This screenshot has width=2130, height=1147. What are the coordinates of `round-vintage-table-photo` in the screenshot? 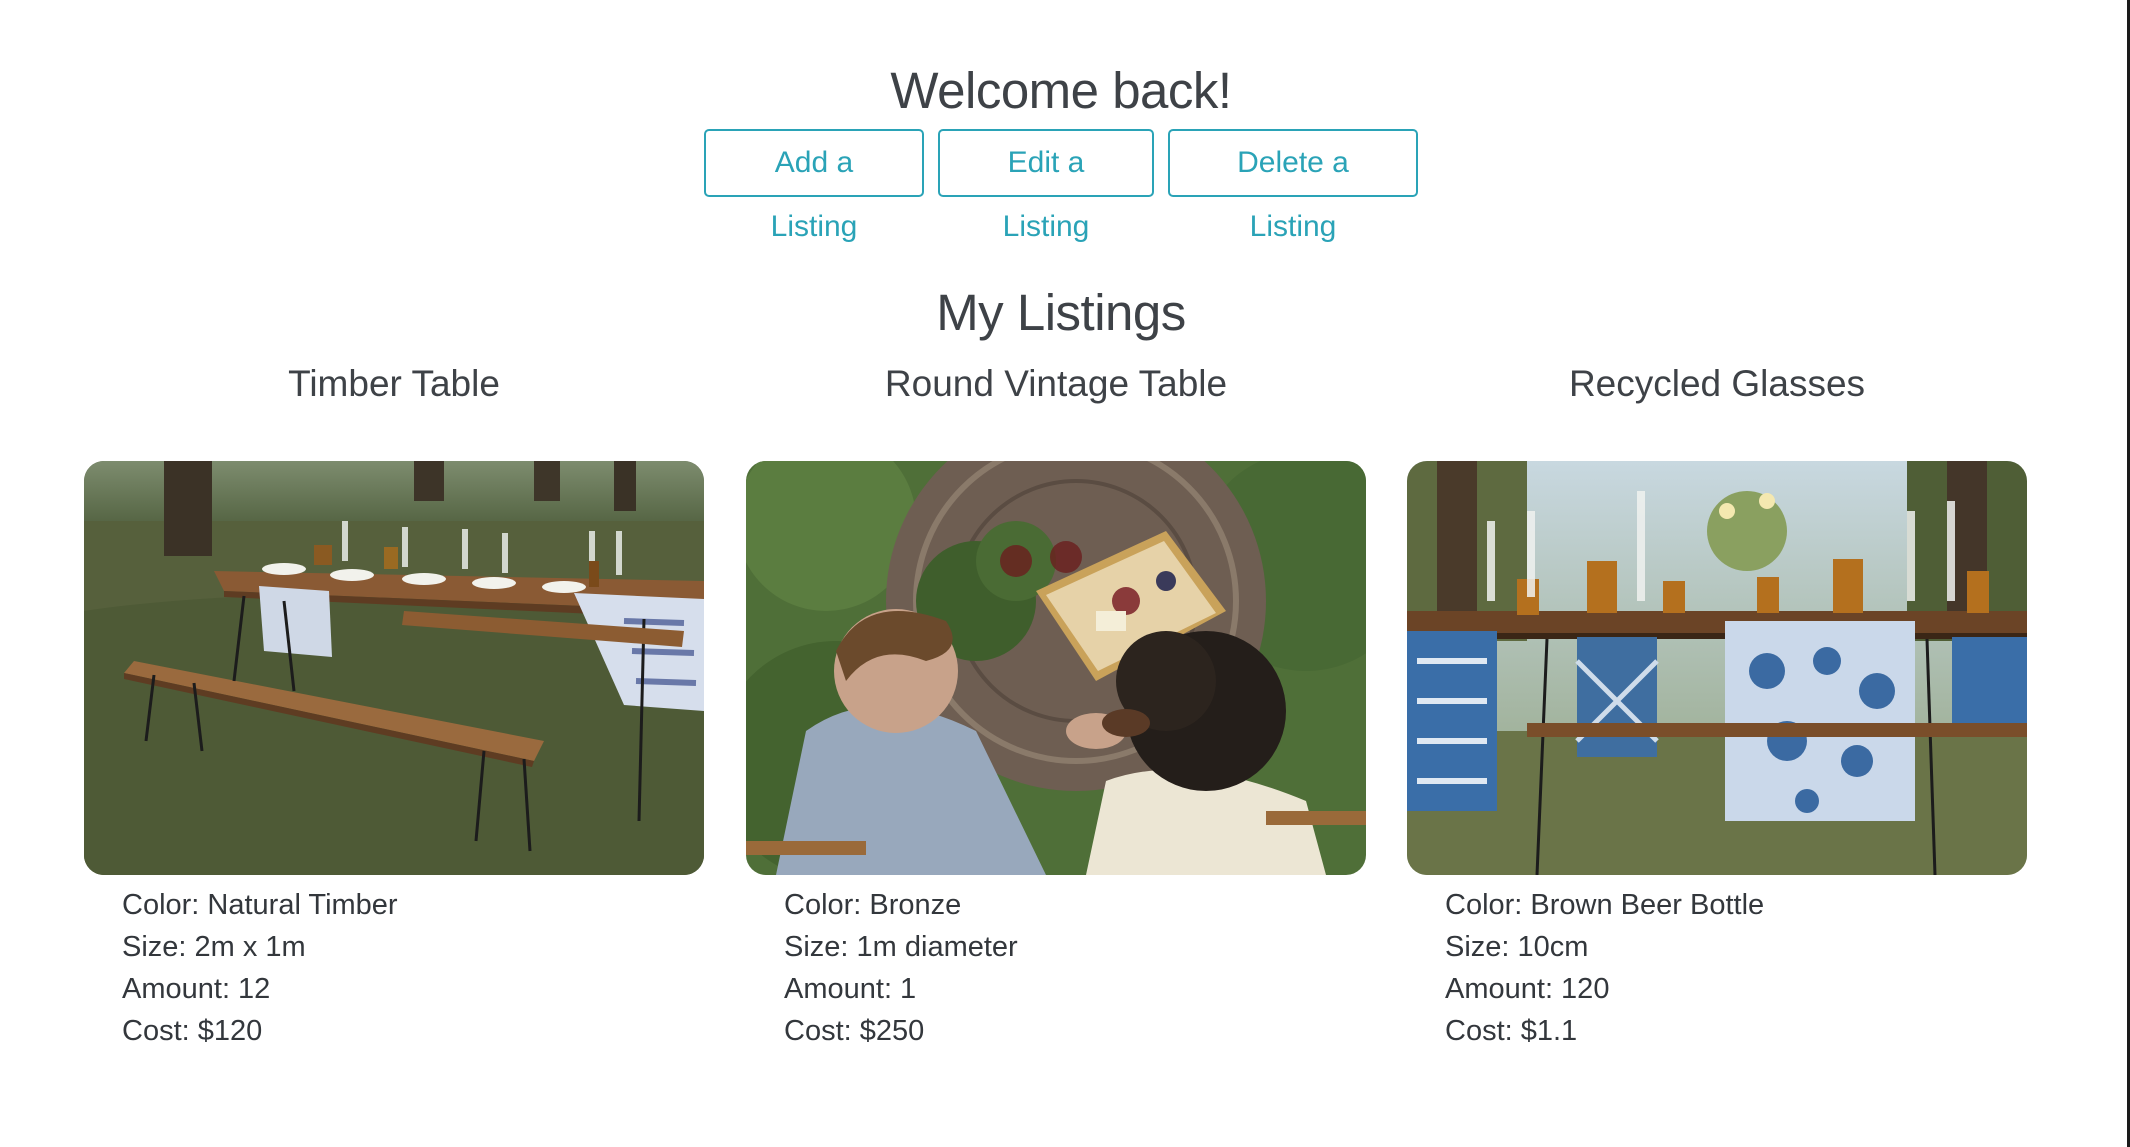 It's located at (1056, 668).